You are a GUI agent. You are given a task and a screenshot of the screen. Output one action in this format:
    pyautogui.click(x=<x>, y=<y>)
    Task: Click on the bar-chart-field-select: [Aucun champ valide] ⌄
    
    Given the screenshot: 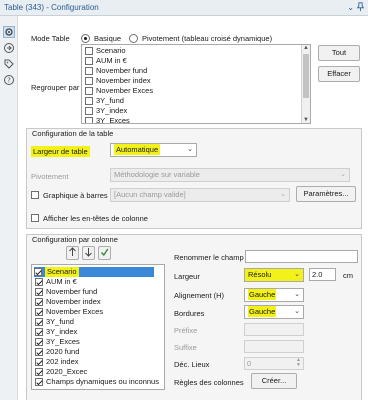 What is the action you would take?
    pyautogui.click(x=200, y=195)
    